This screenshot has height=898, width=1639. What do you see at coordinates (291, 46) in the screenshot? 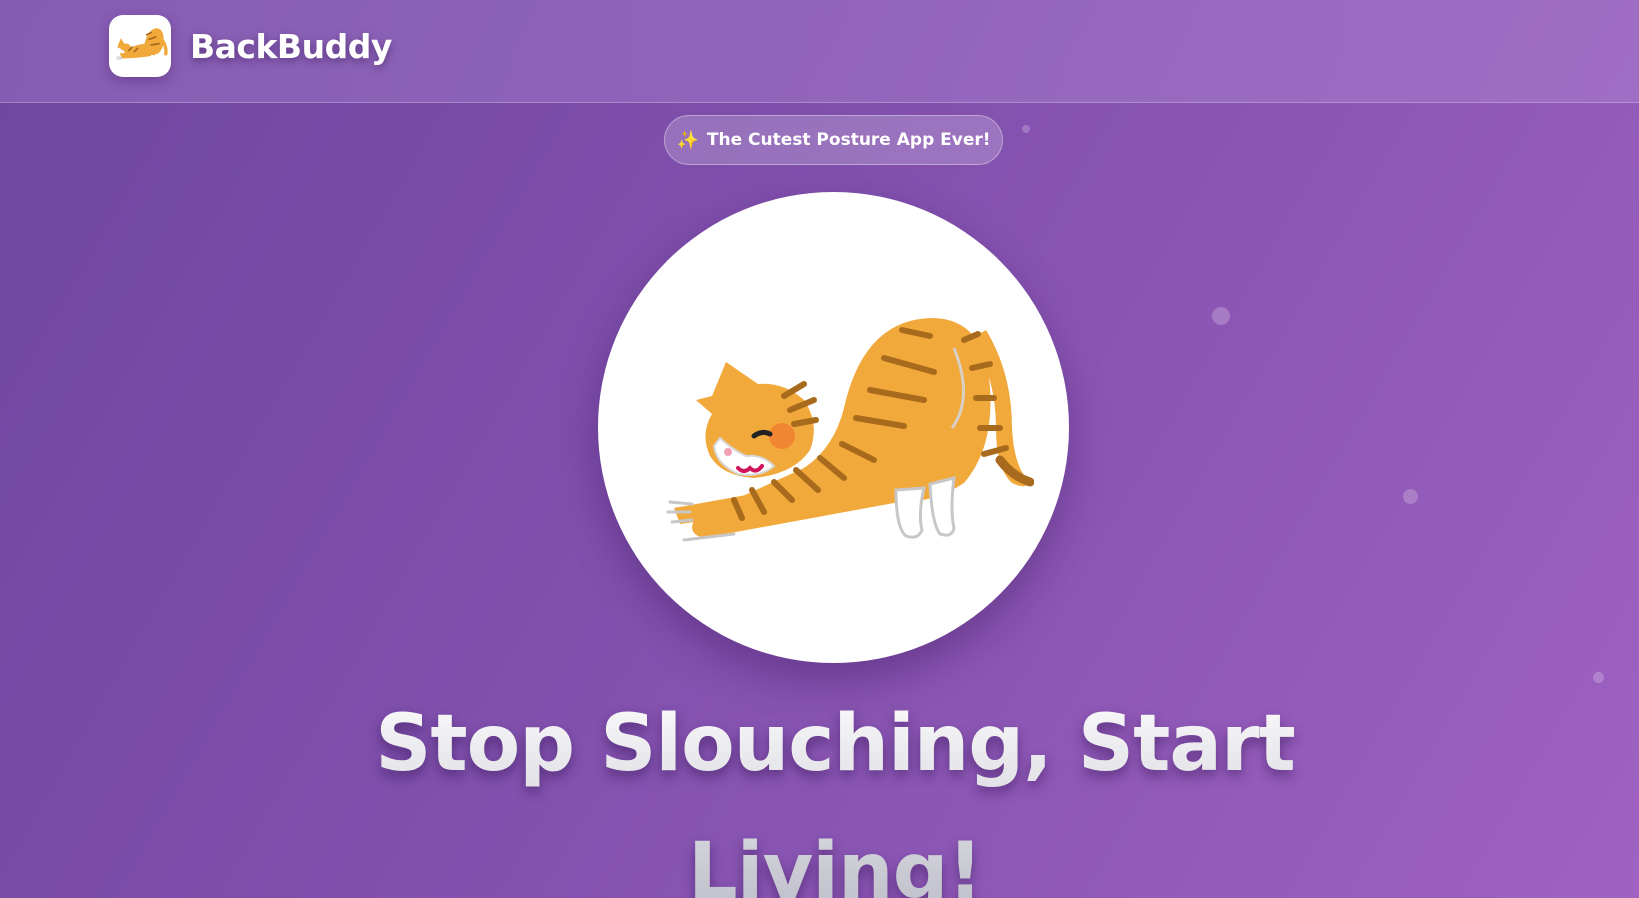
I see `brand-name: BackBuddy` at bounding box center [291, 46].